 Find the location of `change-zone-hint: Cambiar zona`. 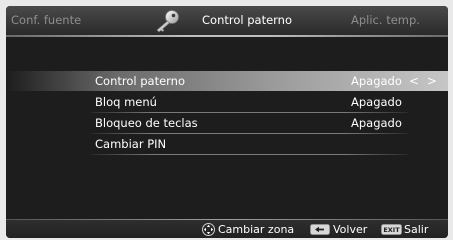

change-zone-hint: Cambiar zona is located at coordinates (256, 229).